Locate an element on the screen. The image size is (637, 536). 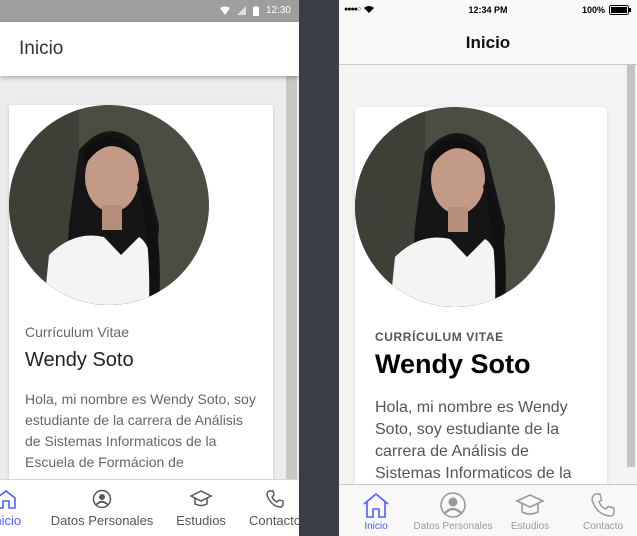
ios-navigation-bar: Inicio is located at coordinates (488, 42).